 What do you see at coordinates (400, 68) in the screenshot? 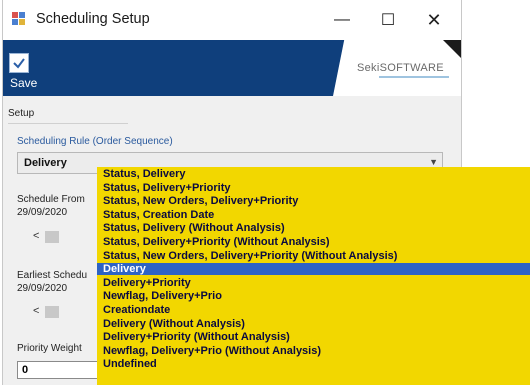
I see `brand-logo: SekiSOFTWARE` at bounding box center [400, 68].